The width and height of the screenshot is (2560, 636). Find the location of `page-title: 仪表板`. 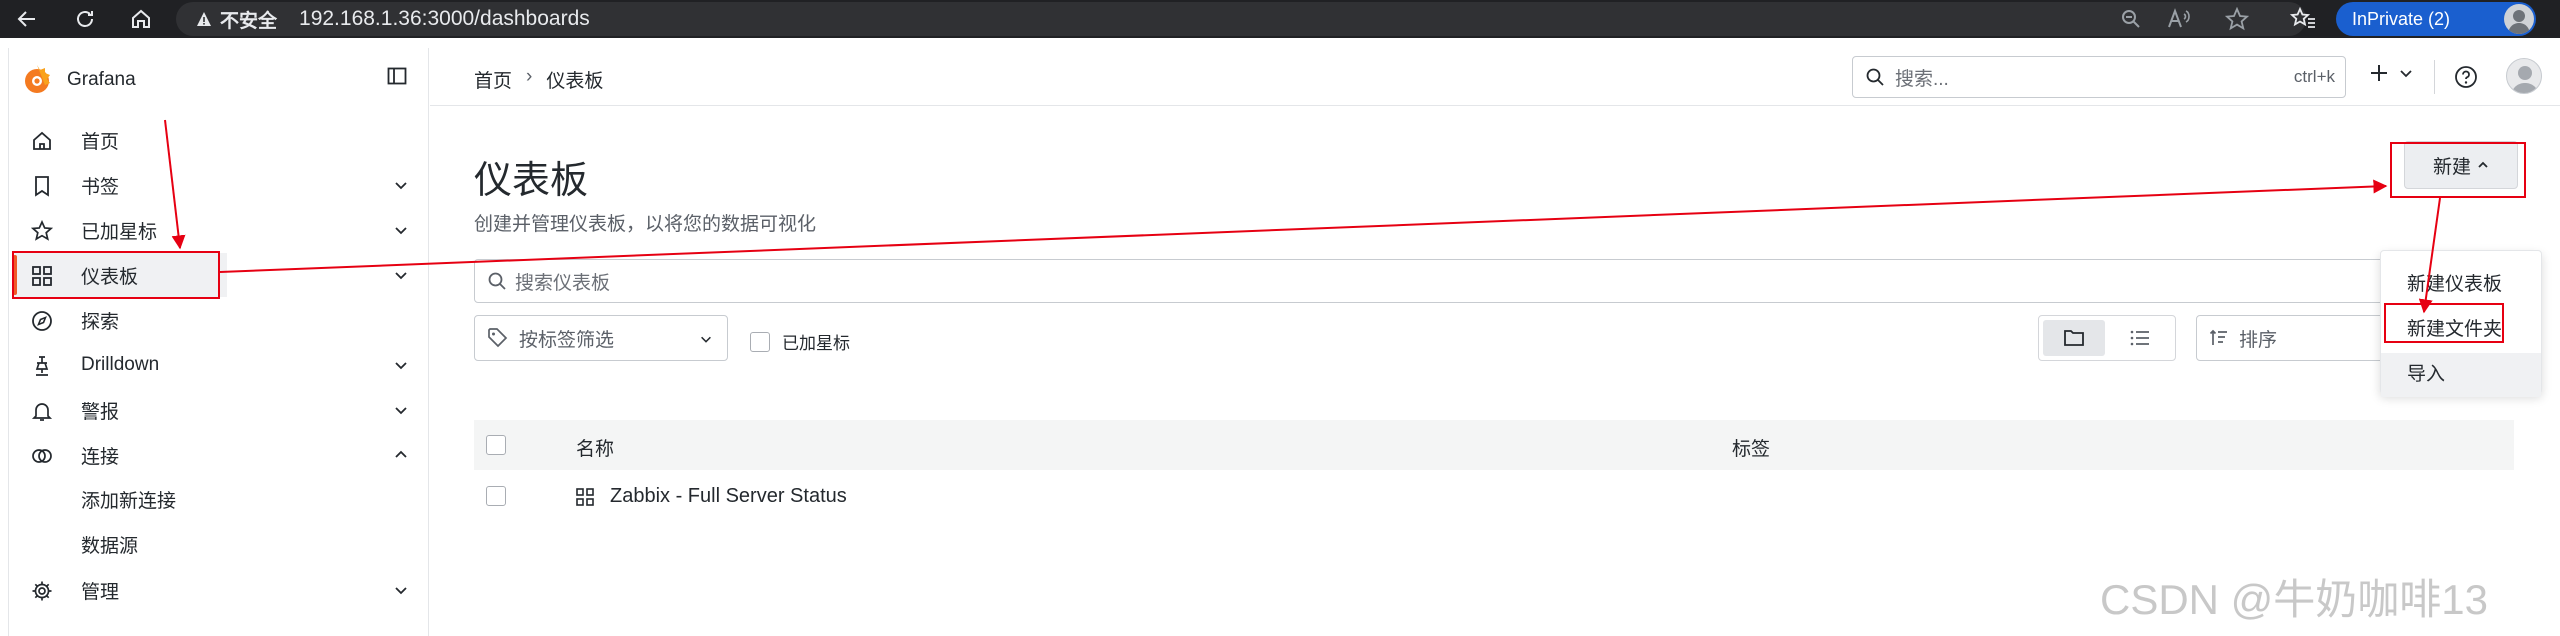

page-title: 仪表板 is located at coordinates (531, 181).